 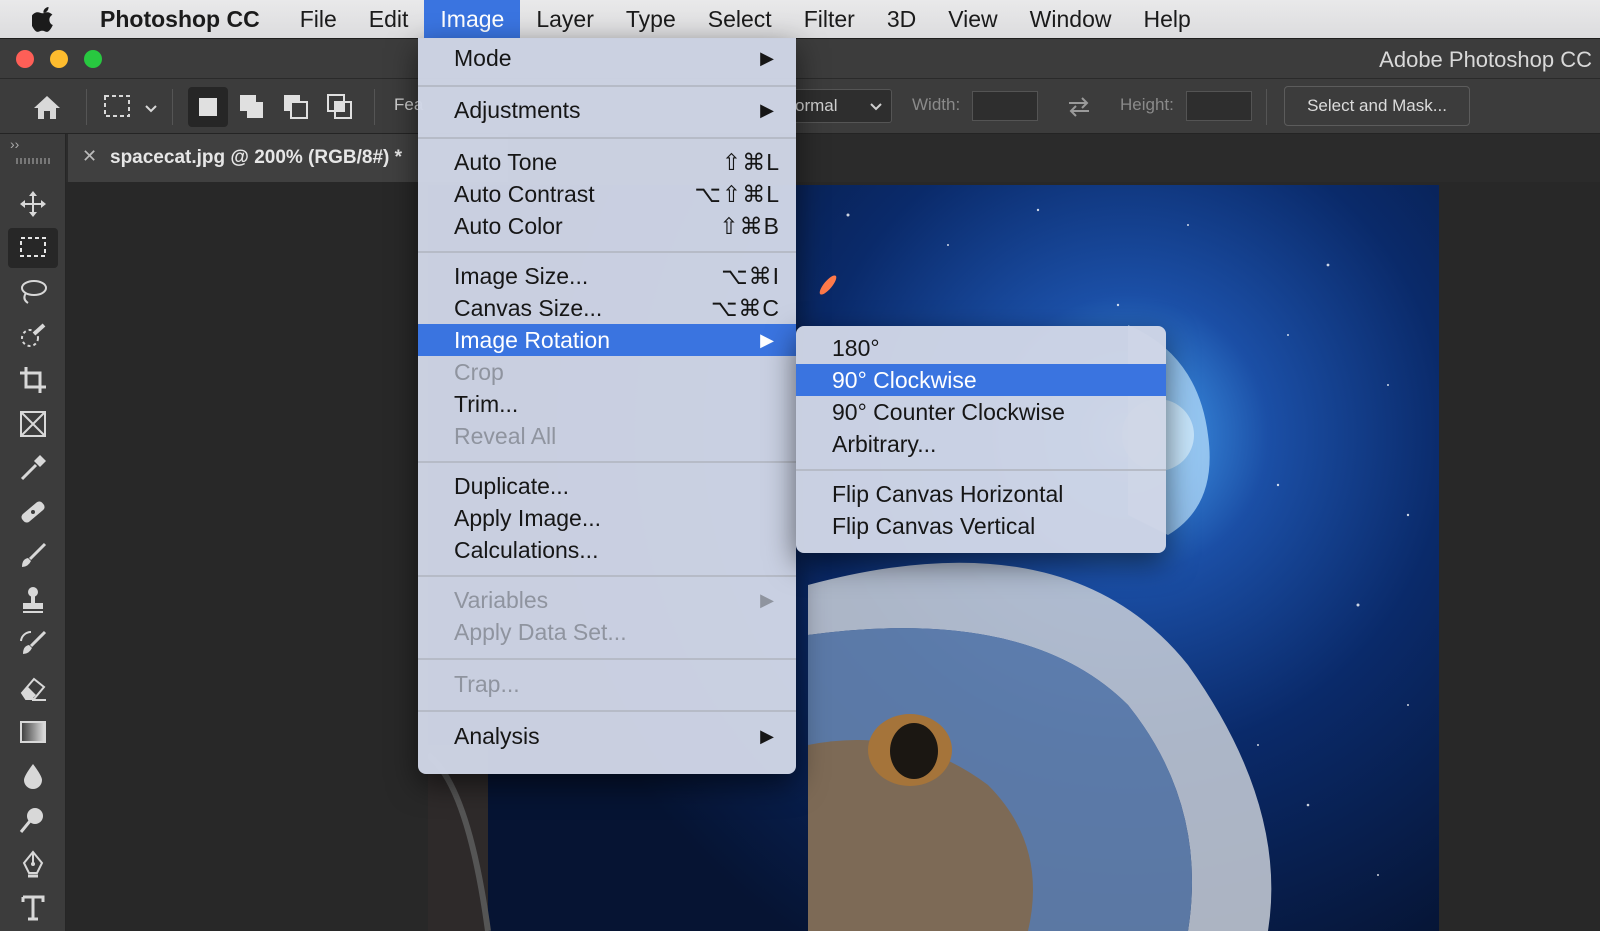 I want to click on chevron-down-icon, so click(x=876, y=108).